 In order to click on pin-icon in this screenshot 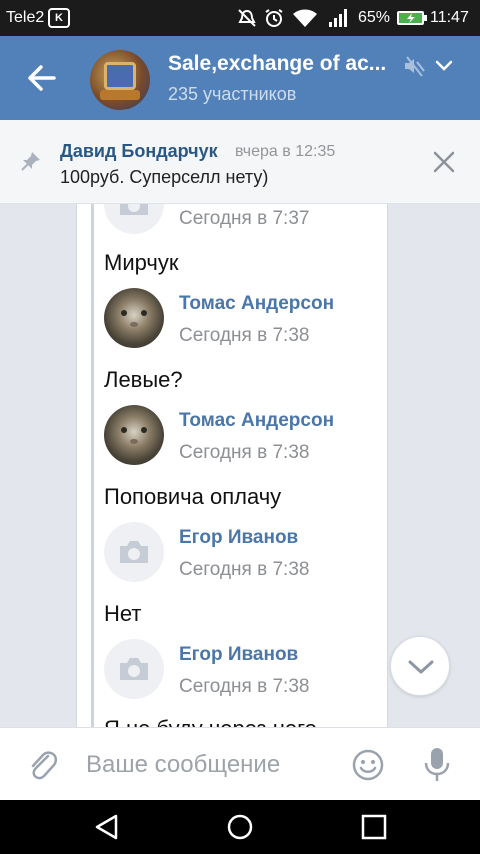, I will do `click(30, 161)`.